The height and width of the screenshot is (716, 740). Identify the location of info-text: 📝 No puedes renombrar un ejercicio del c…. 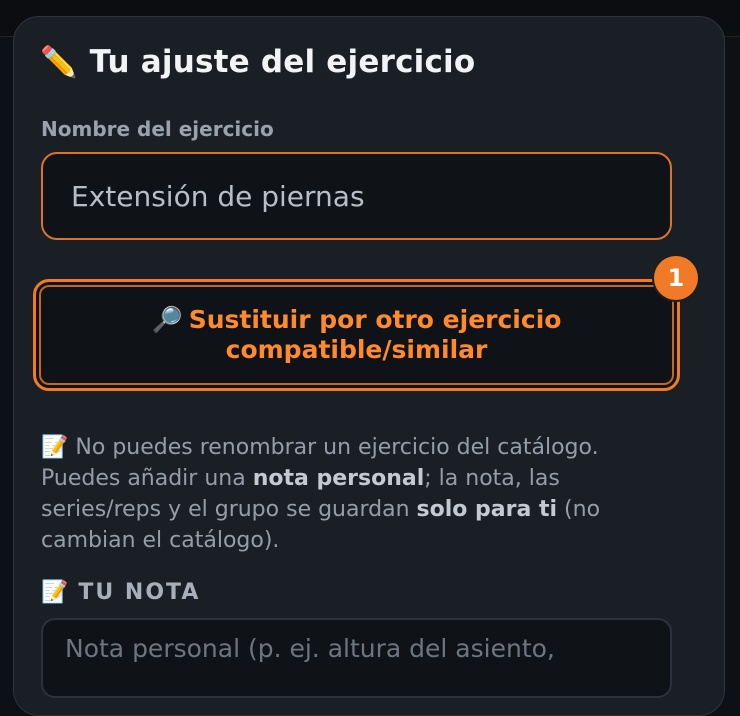
(356, 494).